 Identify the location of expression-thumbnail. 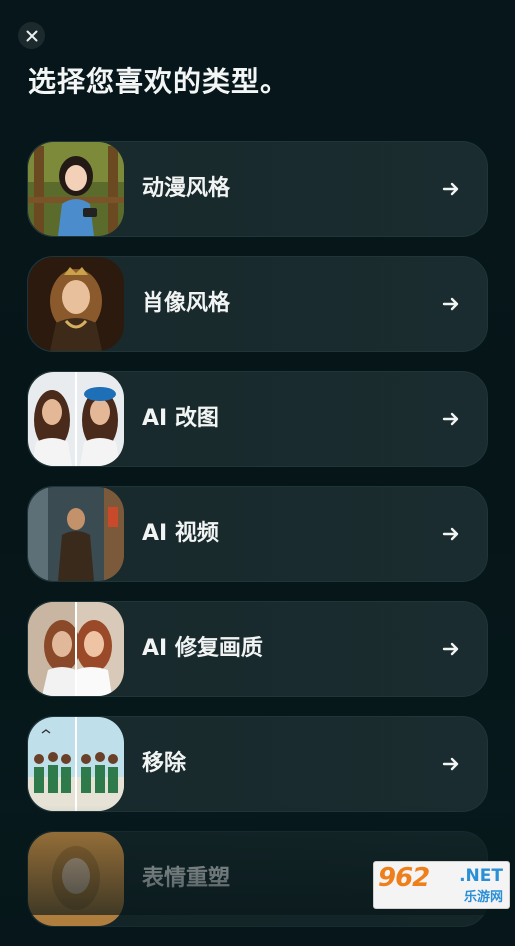
(76, 879).